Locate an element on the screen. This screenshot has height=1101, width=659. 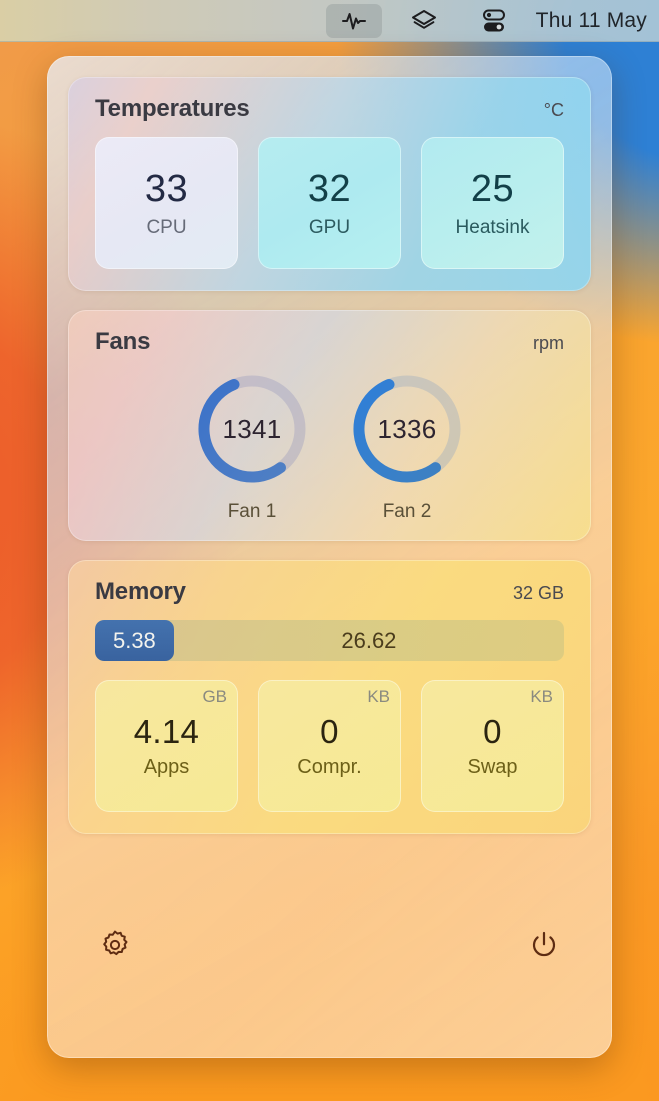
menubar-item-toggles is located at coordinates (494, 21).